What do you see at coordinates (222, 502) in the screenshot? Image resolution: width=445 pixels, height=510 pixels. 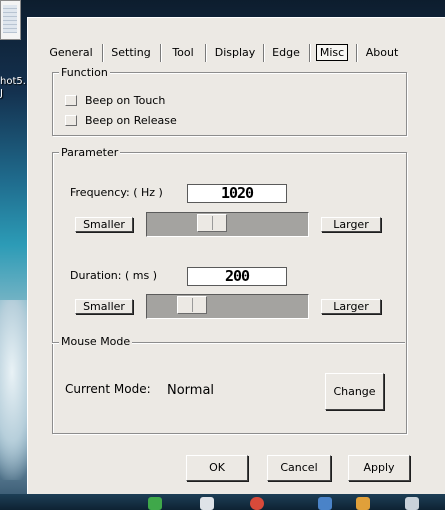 I see `taskbar` at bounding box center [222, 502].